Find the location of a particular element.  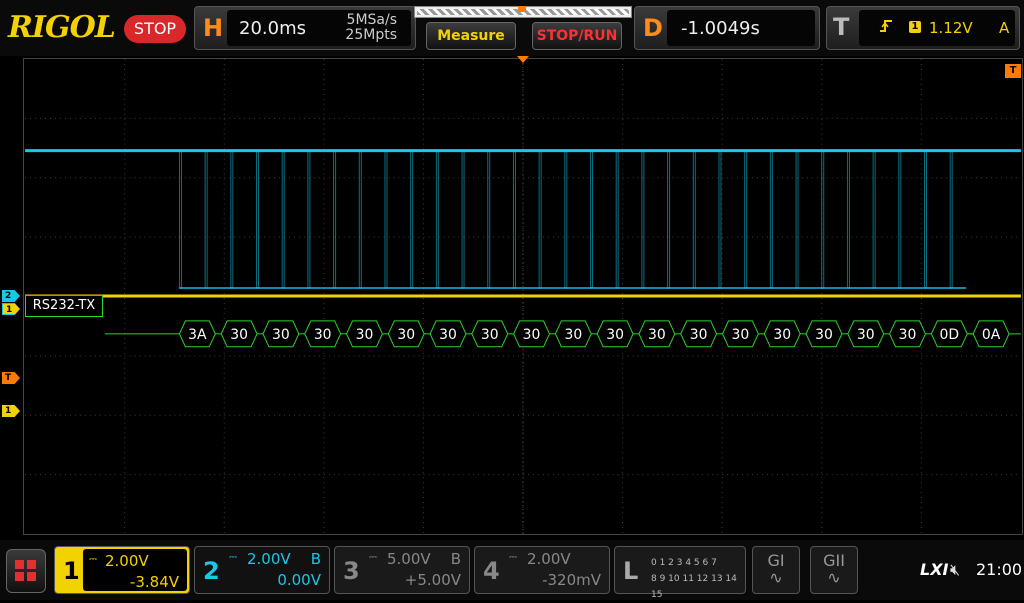

logic-analyzer-panel: L 0 1 2 3 4 5 6 7 8 9 10 11 12 13 14 15 is located at coordinates (680, 573).